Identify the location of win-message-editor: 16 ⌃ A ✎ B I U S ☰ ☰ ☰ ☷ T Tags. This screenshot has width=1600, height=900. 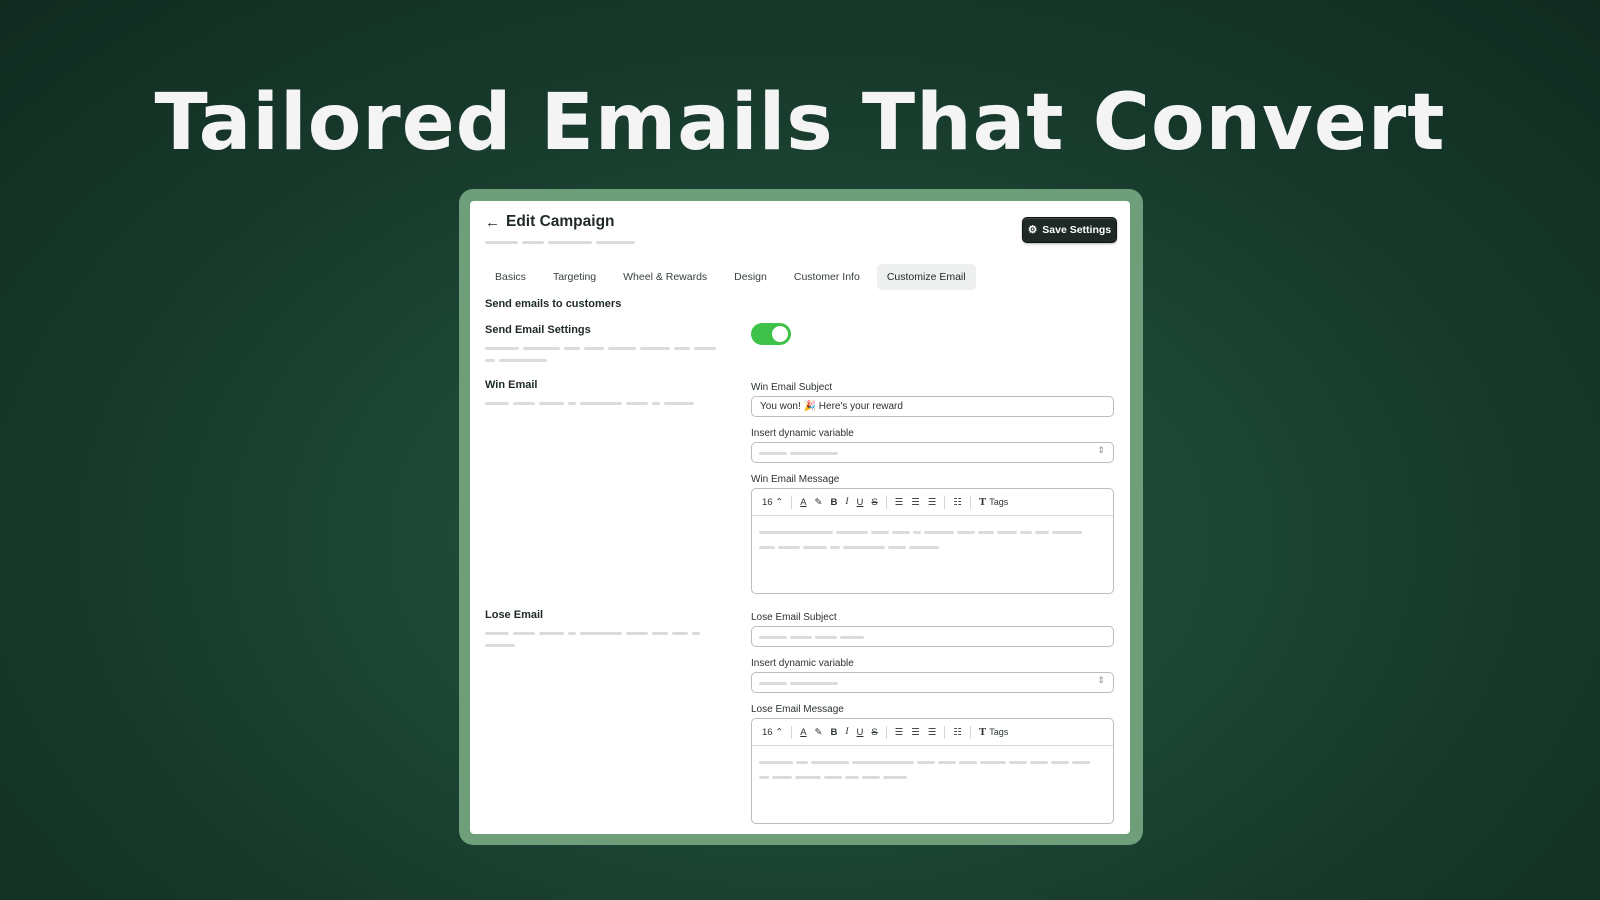
(932, 541).